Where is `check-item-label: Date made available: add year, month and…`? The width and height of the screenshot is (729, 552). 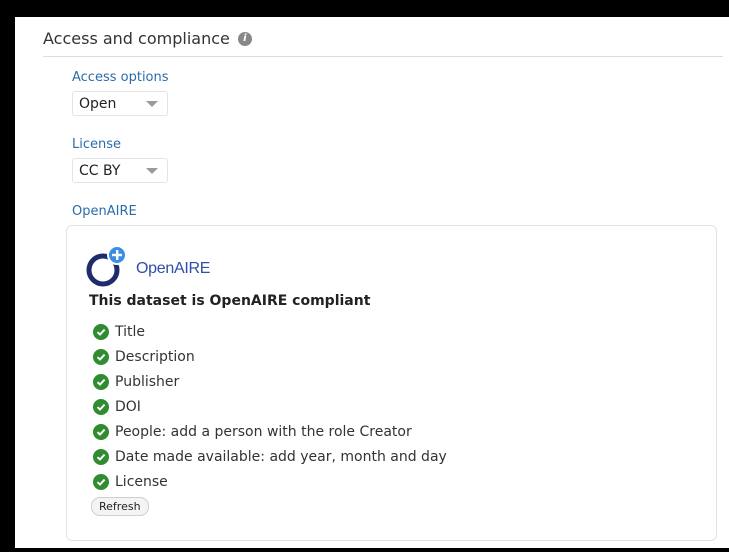 check-item-label: Date made available: add year, month and… is located at coordinates (281, 456).